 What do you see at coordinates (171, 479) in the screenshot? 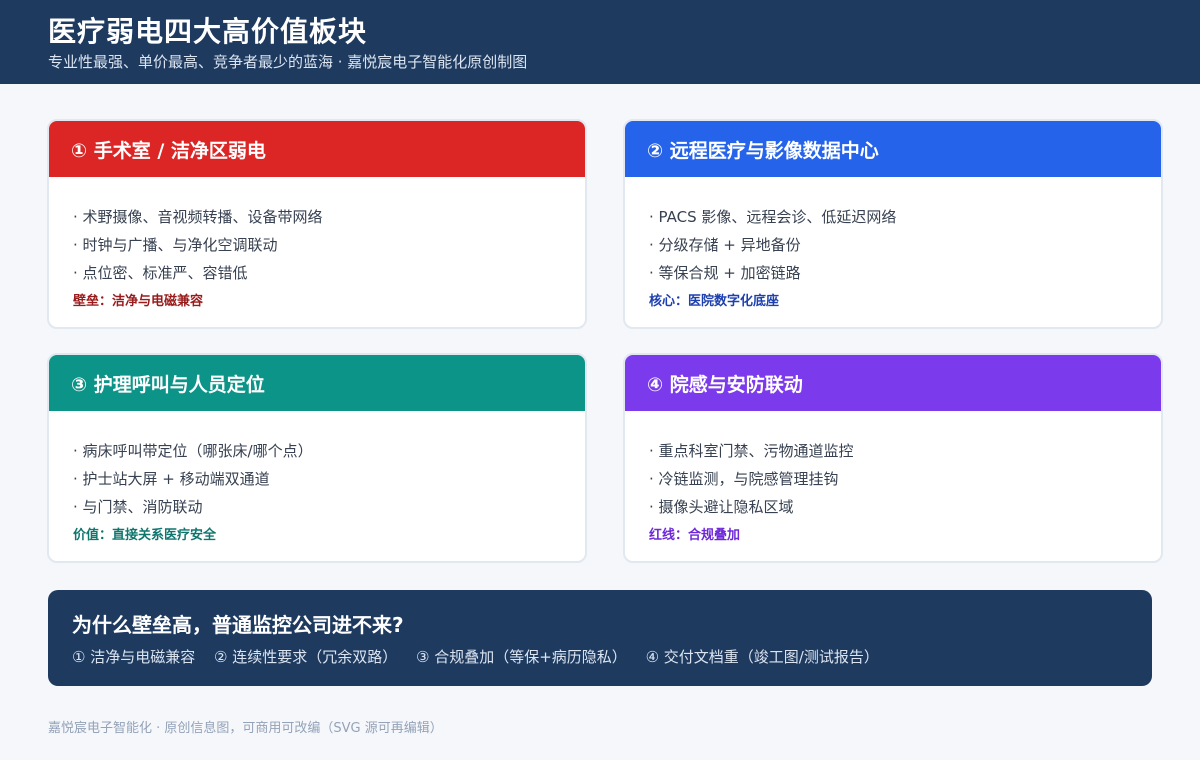
I see `card-item: · 护士站大屏 + 移动端双通道` at bounding box center [171, 479].